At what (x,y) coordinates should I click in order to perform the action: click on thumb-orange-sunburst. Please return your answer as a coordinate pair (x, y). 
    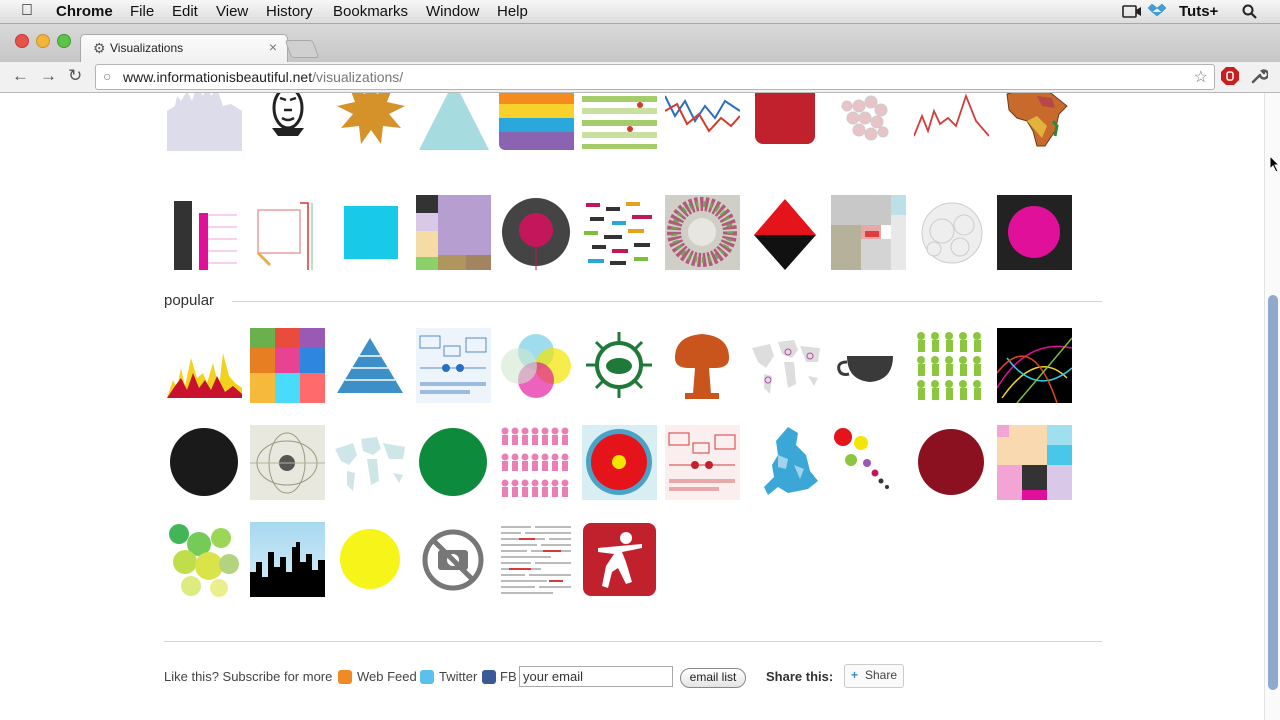
    Looking at the image, I should click on (370, 122).